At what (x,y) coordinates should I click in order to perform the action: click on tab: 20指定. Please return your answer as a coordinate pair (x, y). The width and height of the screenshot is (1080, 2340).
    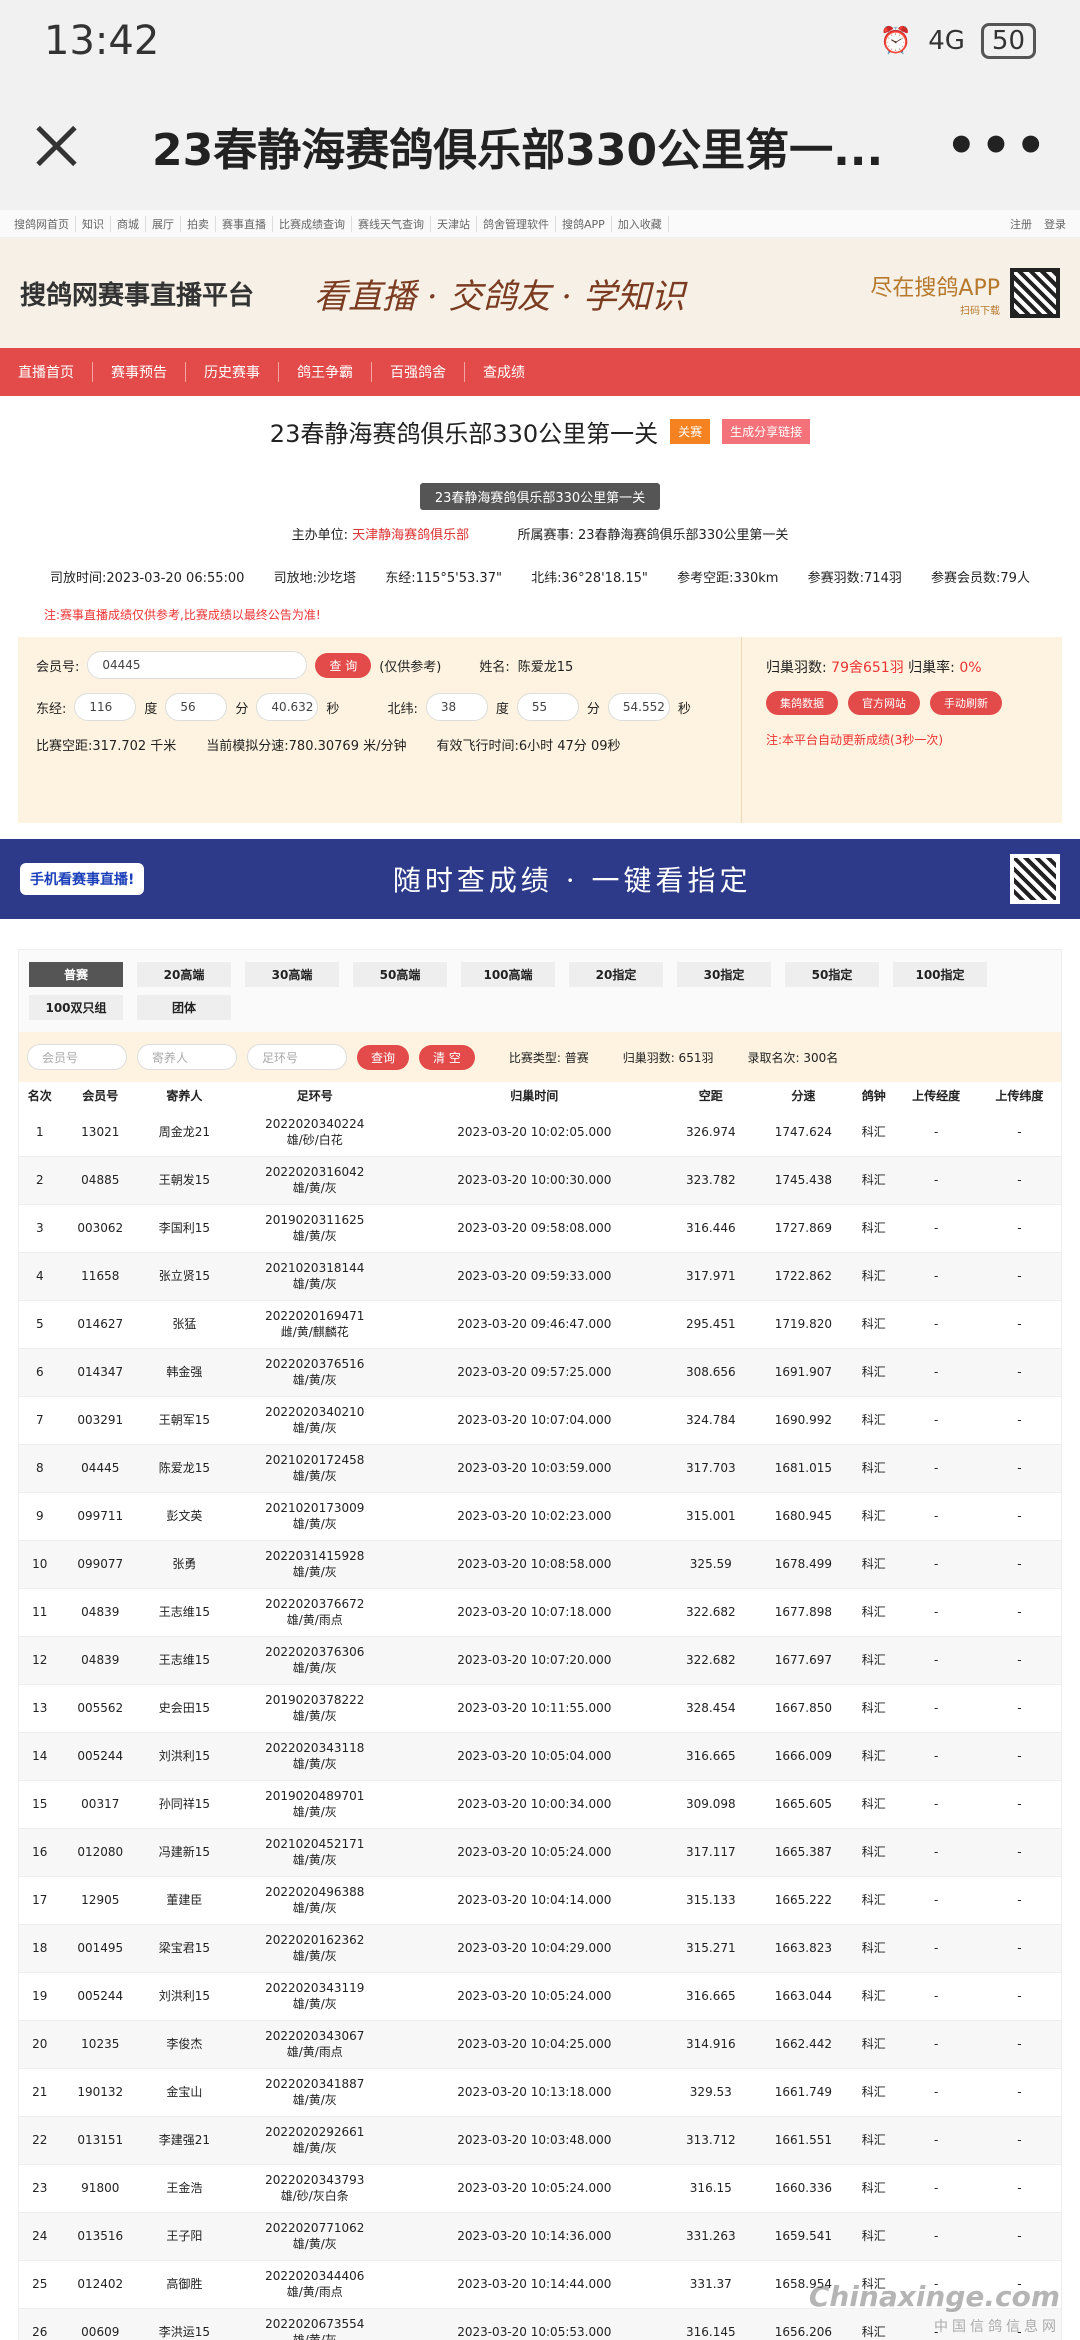
    Looking at the image, I should click on (616, 974).